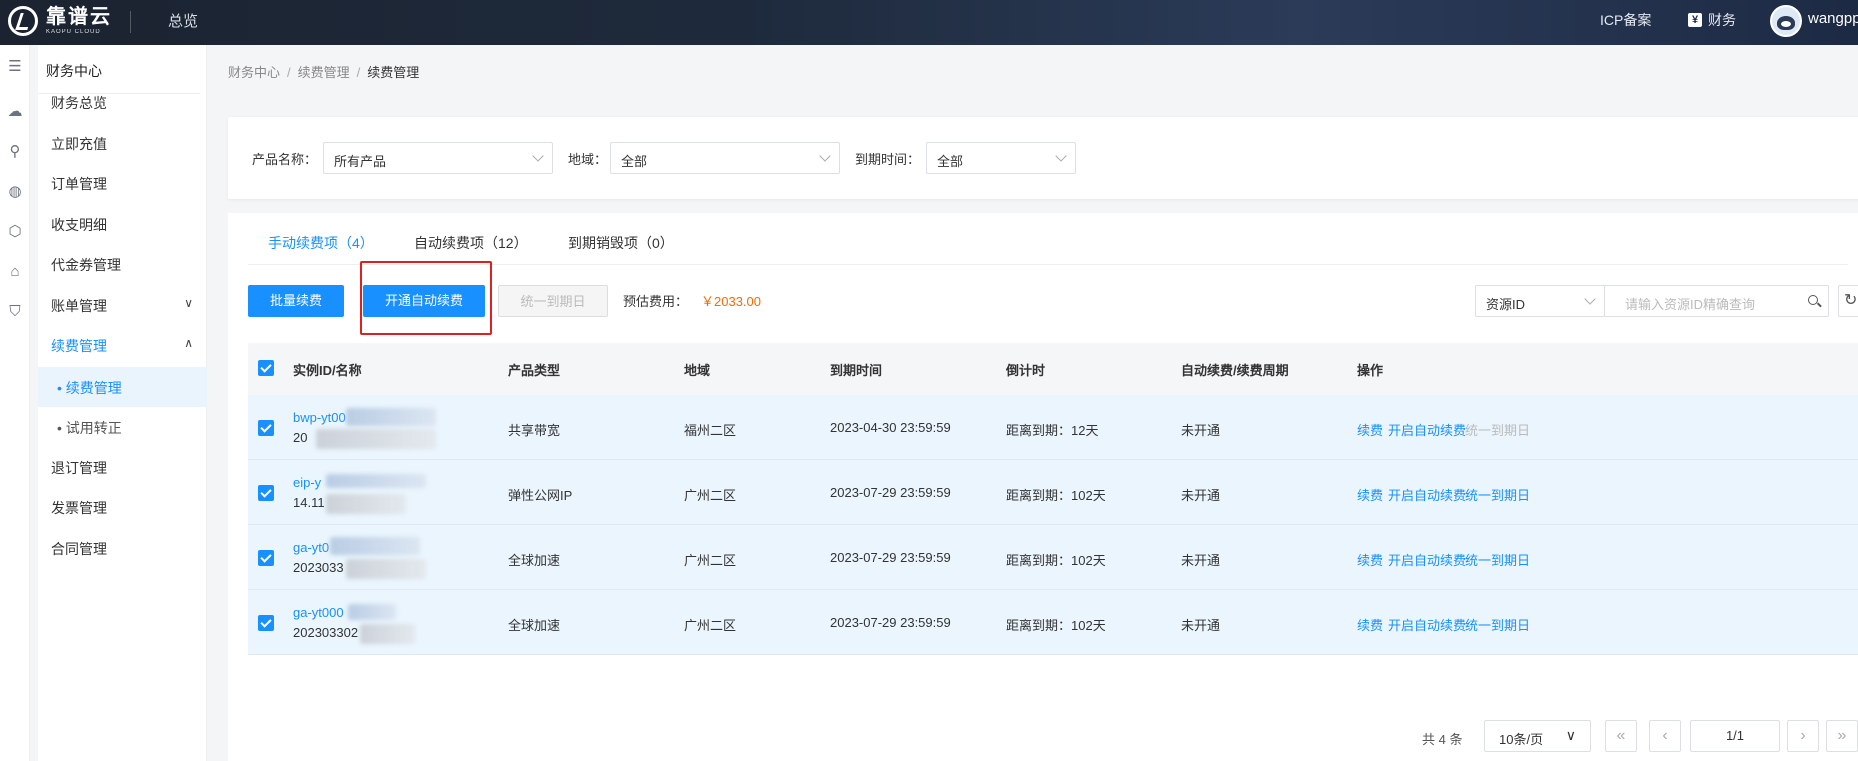 This screenshot has height=761, width=1858. I want to click on column-header: 地域, so click(697, 370).